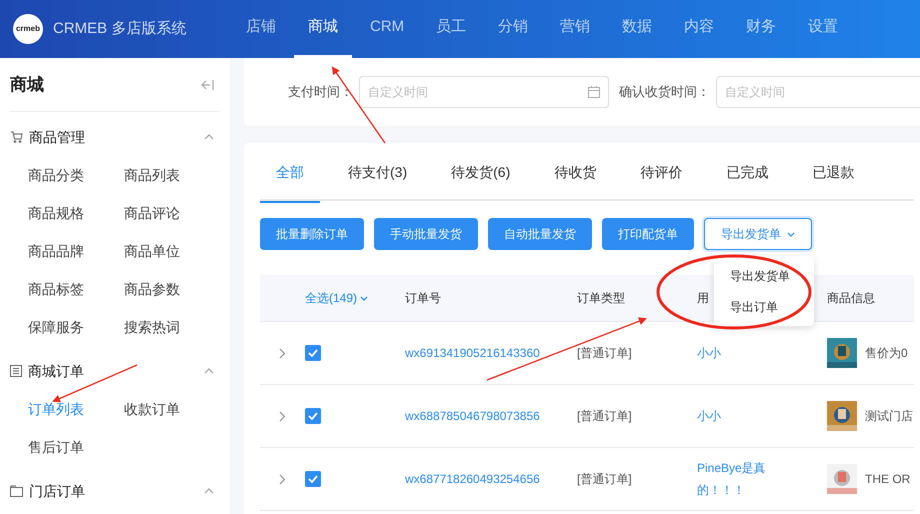 Image resolution: width=920 pixels, height=514 pixels. I want to click on nav-tab: 员工, so click(451, 29).